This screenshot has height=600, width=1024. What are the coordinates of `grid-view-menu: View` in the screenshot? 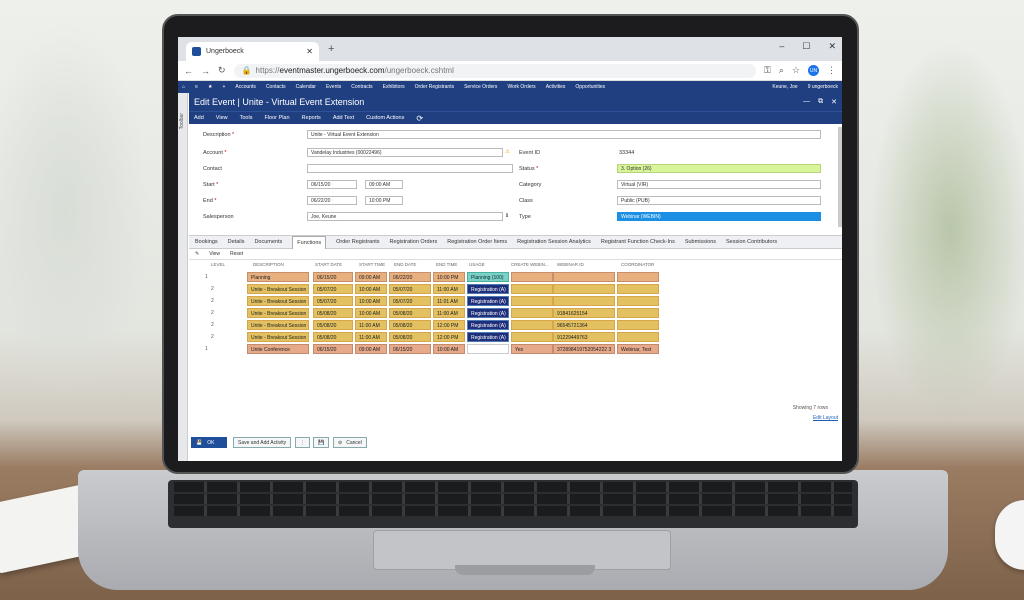 It's located at (214, 254).